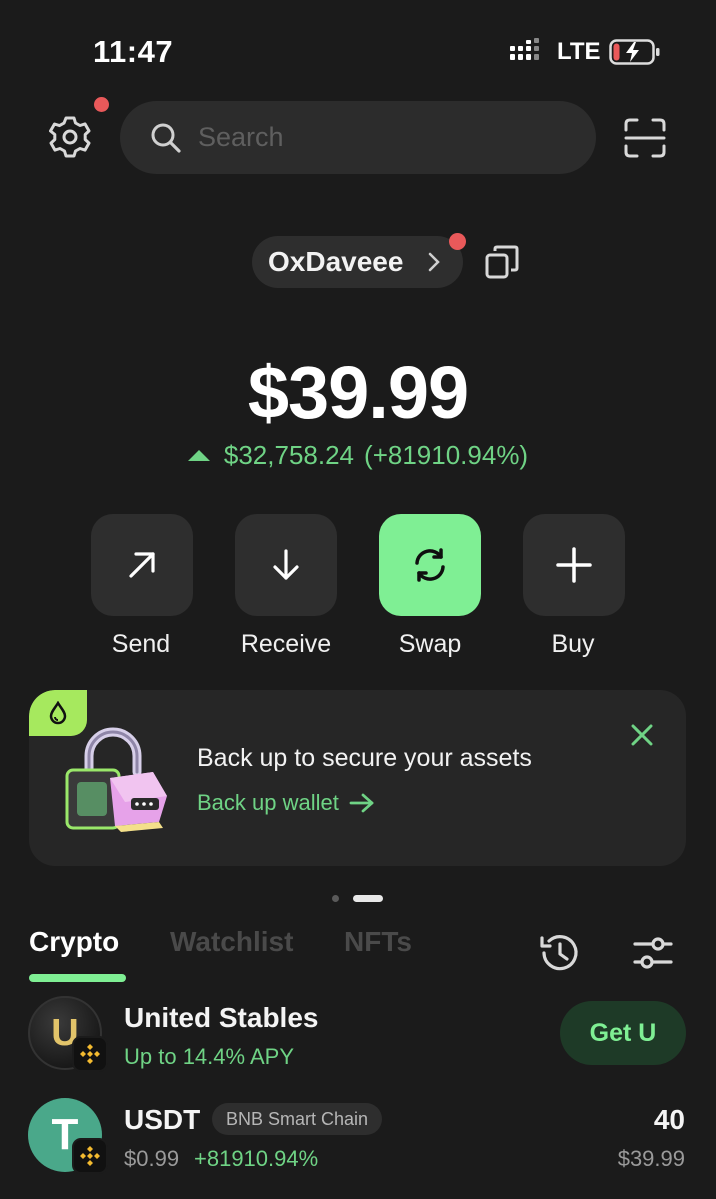 Image resolution: width=716 pixels, height=1199 pixels. Describe the element at coordinates (286, 644) in the screenshot. I see `receive-label: Receive` at that location.